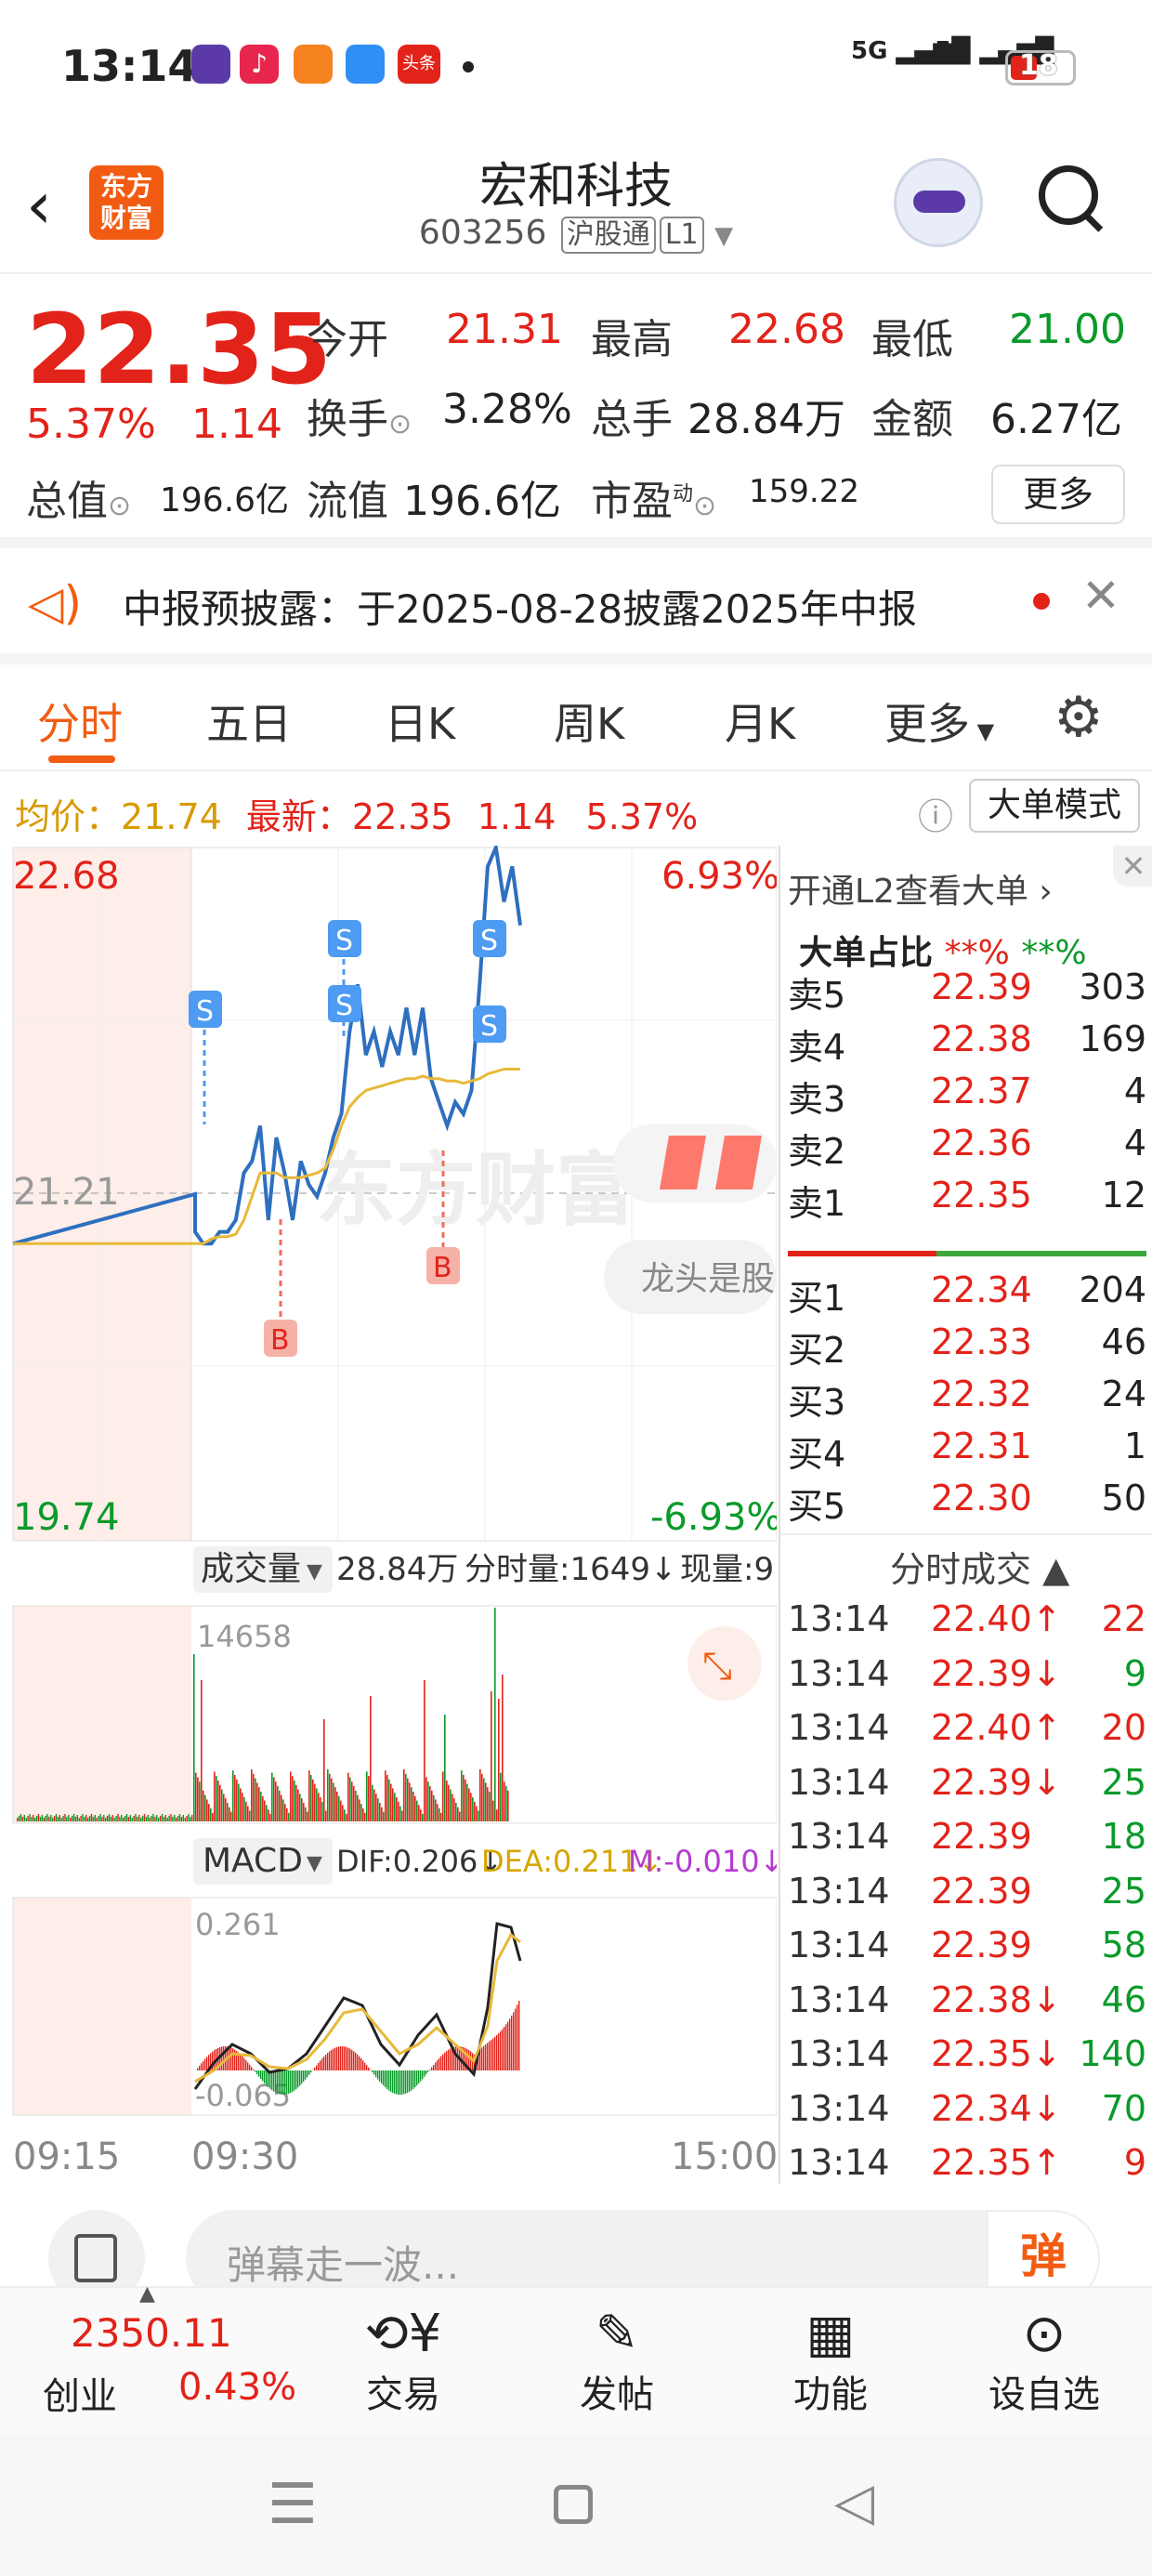 Image resolution: width=1152 pixels, height=2576 pixels. What do you see at coordinates (966, 2060) in the screenshot?
I see `trade-row: 13:14 22.35↓ 140` at bounding box center [966, 2060].